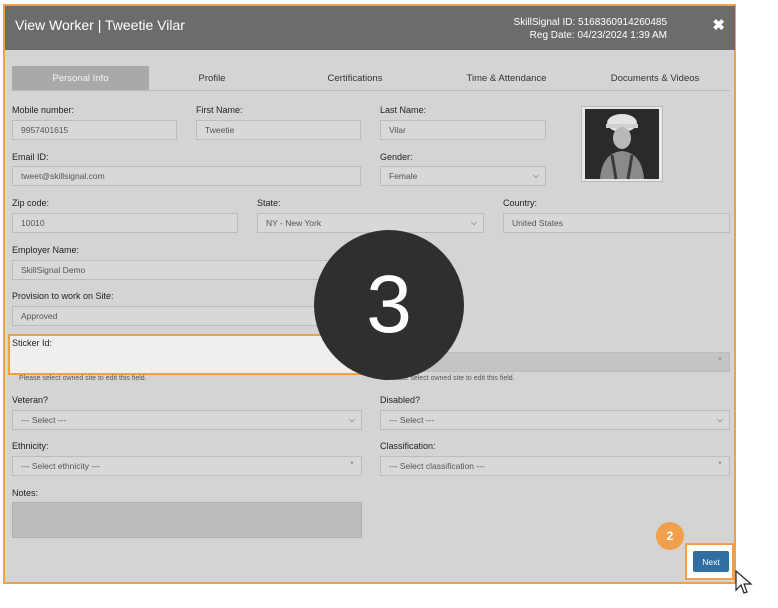 This screenshot has height=608, width=778. Describe the element at coordinates (63, 296) in the screenshot. I see `provision-label: Provision to work on Site:` at that location.